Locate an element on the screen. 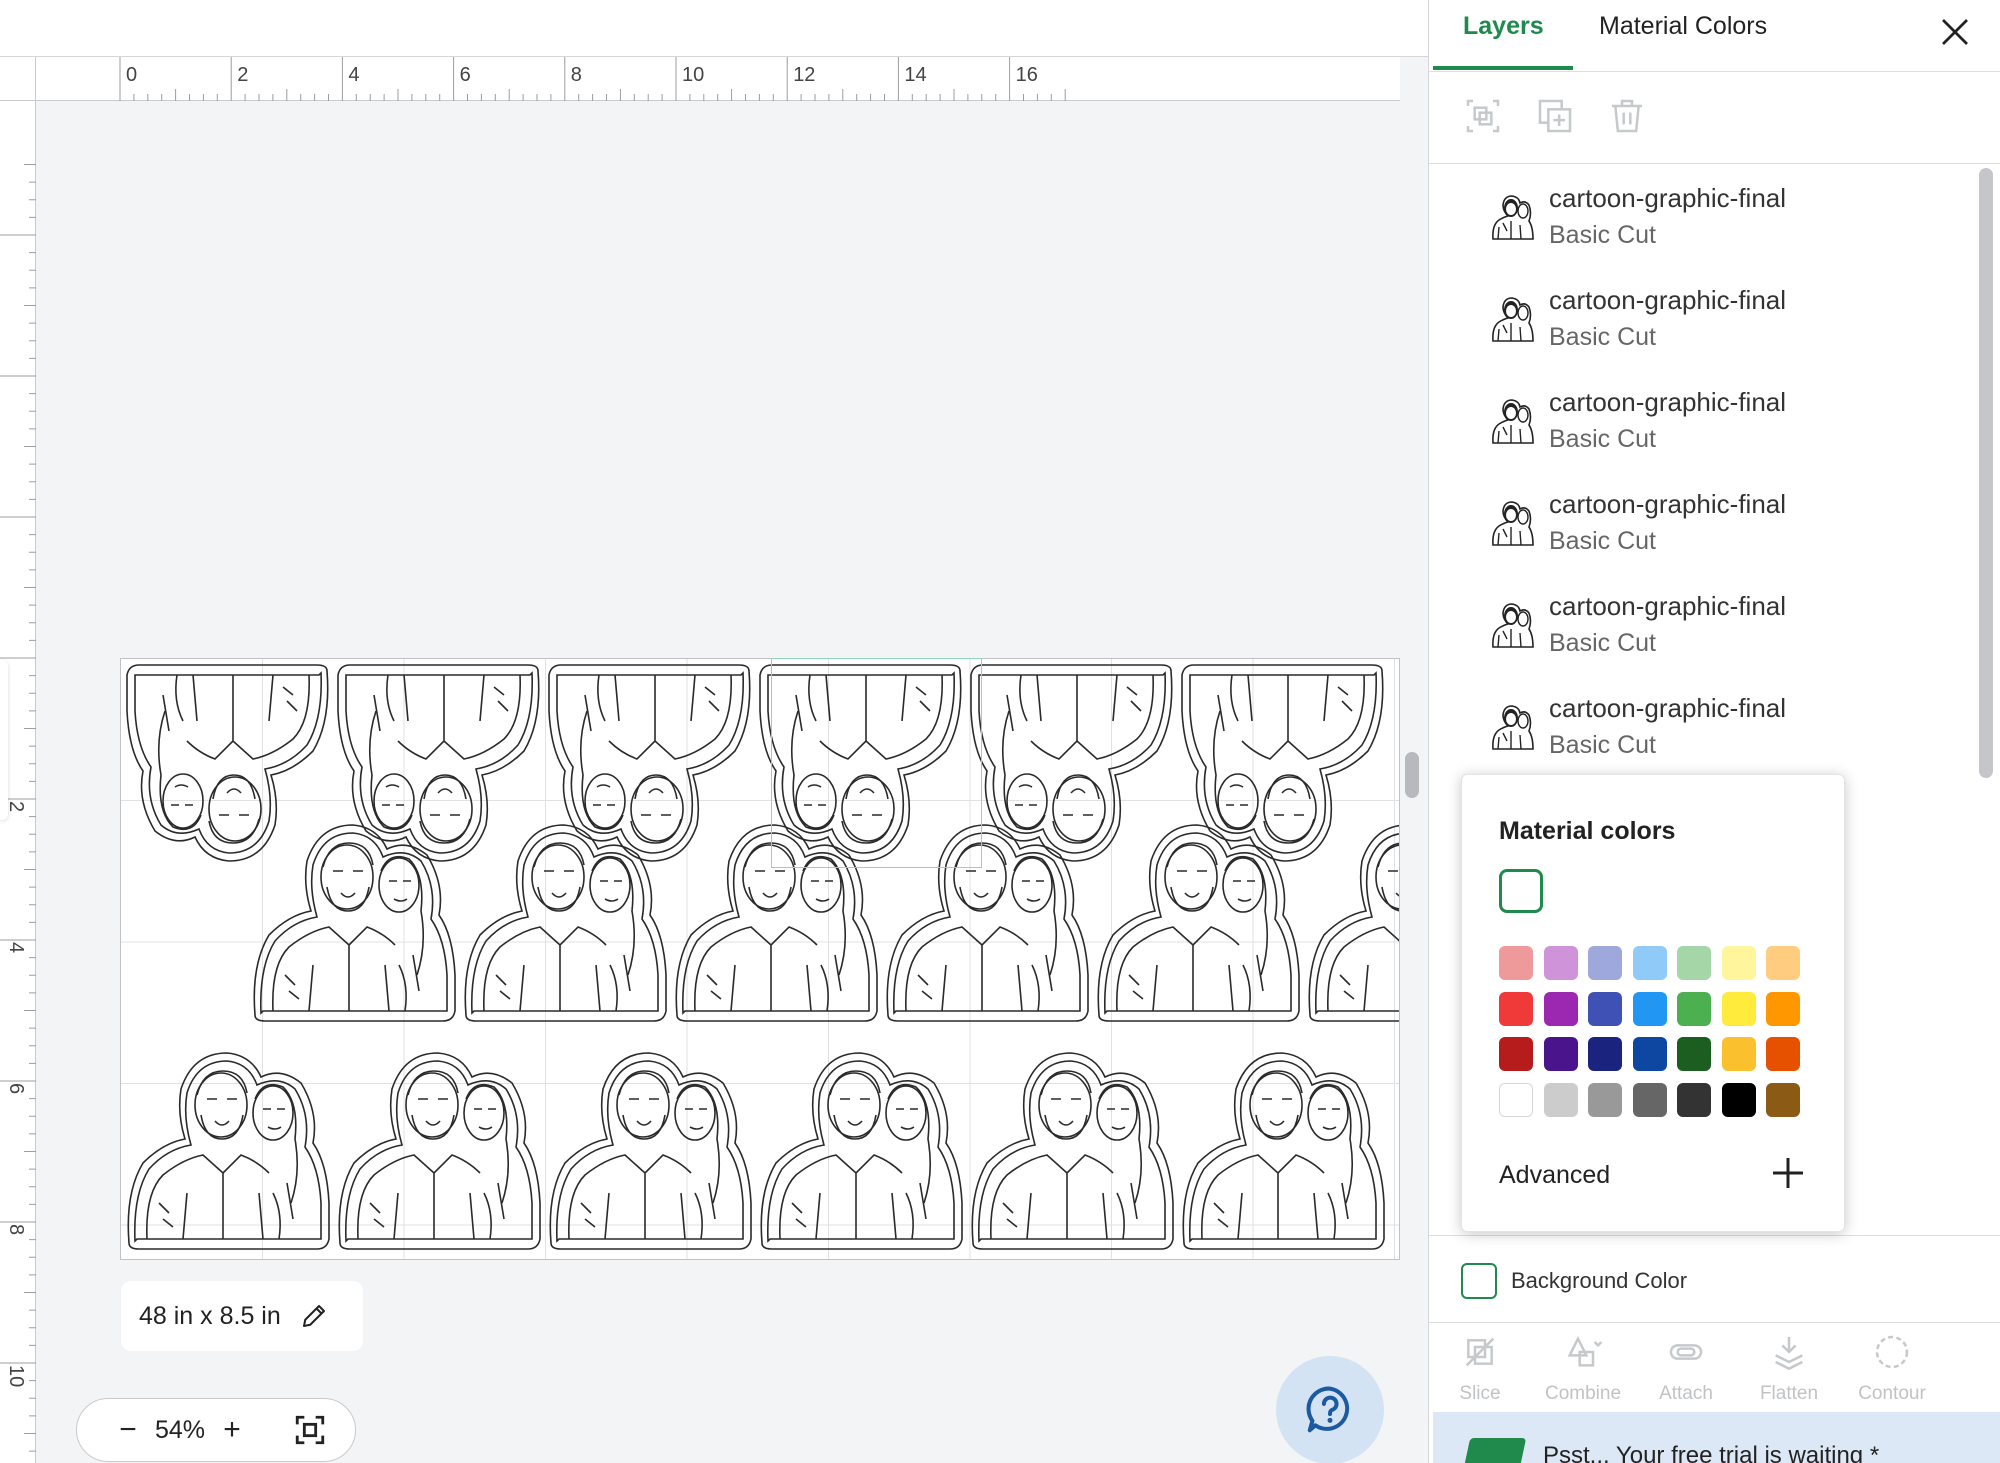 Image resolution: width=2000 pixels, height=1463 pixels. trial-logo-icon is located at coordinates (1495, 1450).